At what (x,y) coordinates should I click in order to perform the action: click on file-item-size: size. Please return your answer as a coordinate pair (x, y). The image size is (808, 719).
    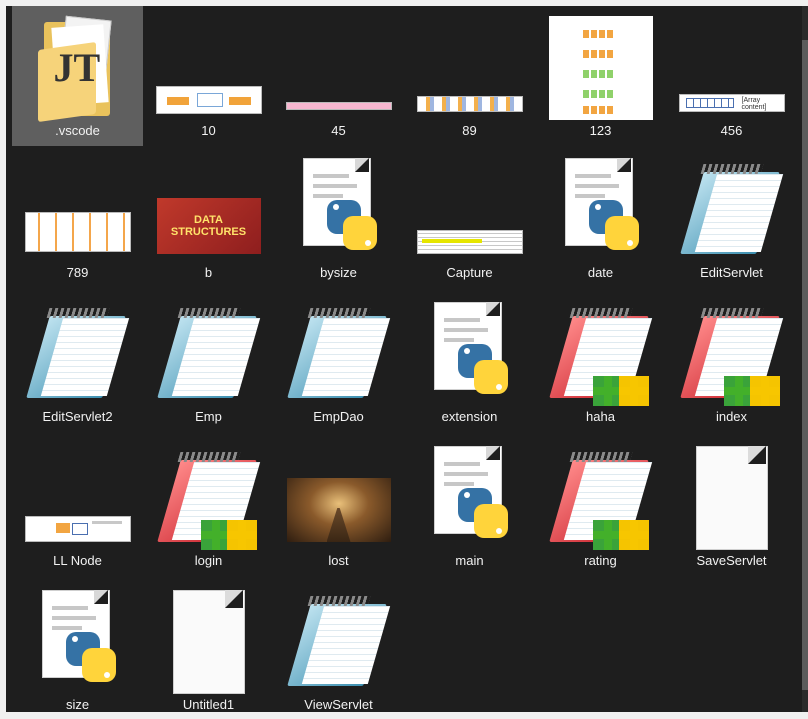
    Looking at the image, I should click on (77, 646).